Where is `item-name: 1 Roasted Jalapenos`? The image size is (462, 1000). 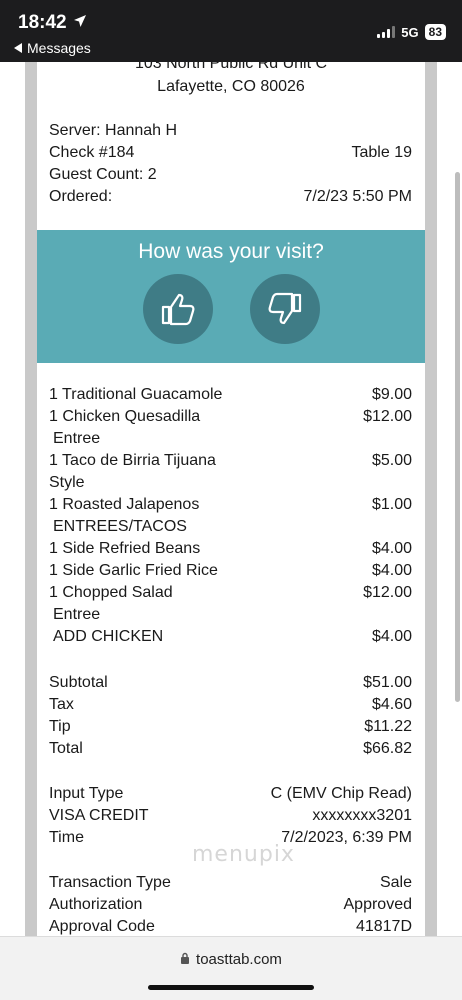 item-name: 1 Roasted Jalapenos is located at coordinates (124, 504).